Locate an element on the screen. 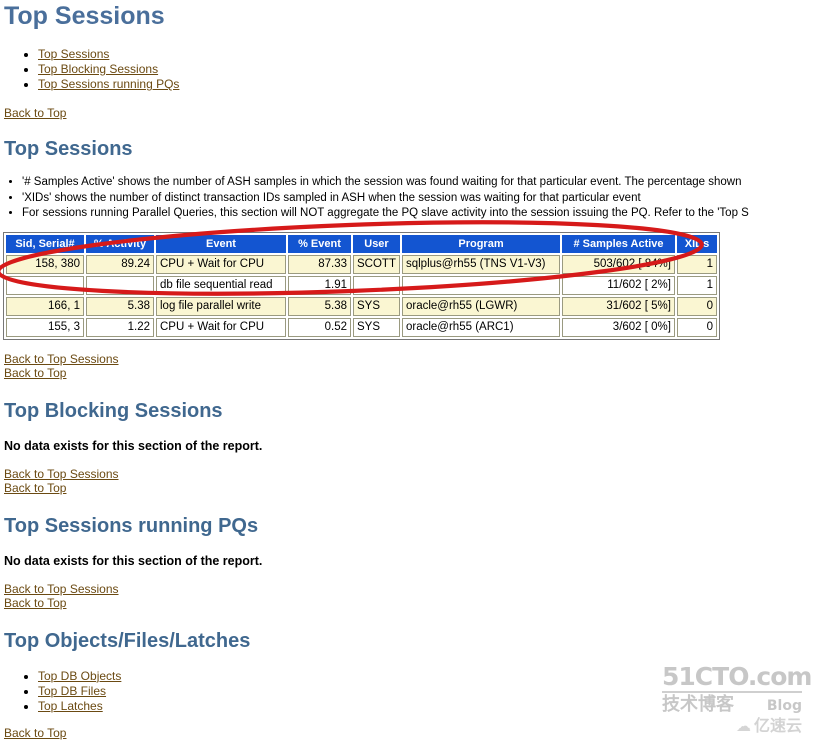 The width and height of the screenshot is (814, 740). list-item: Top Blocking Sessions is located at coordinates (426, 69).